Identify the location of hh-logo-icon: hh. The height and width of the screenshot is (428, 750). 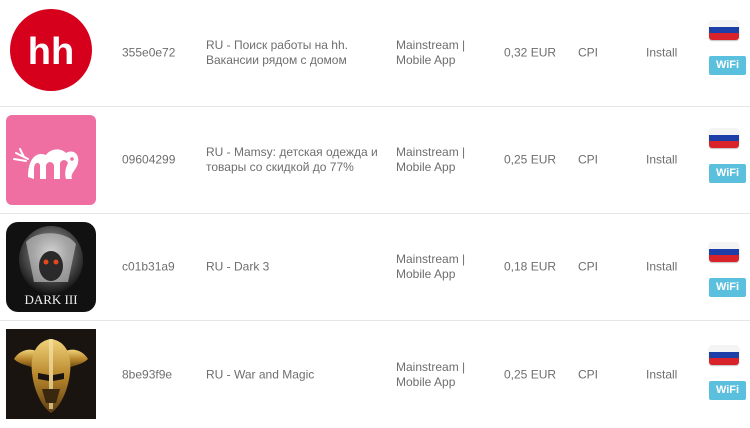
(51, 53).